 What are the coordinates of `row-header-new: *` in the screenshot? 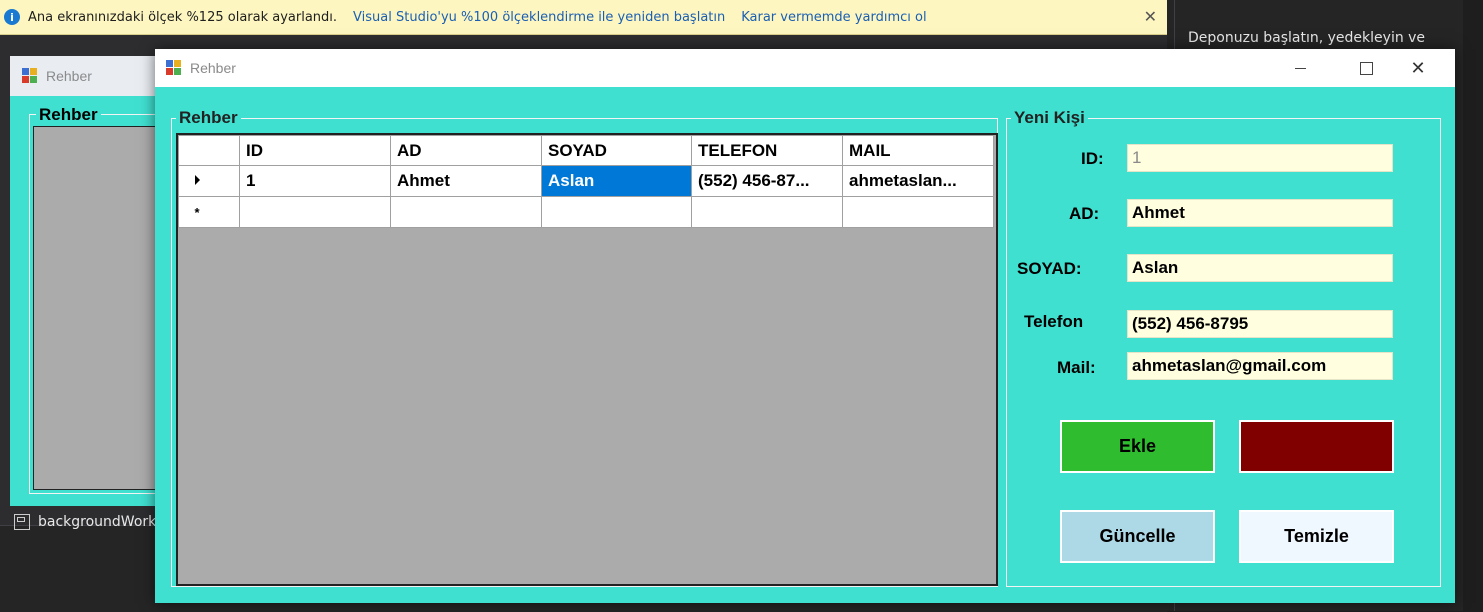 It's located at (209, 212).